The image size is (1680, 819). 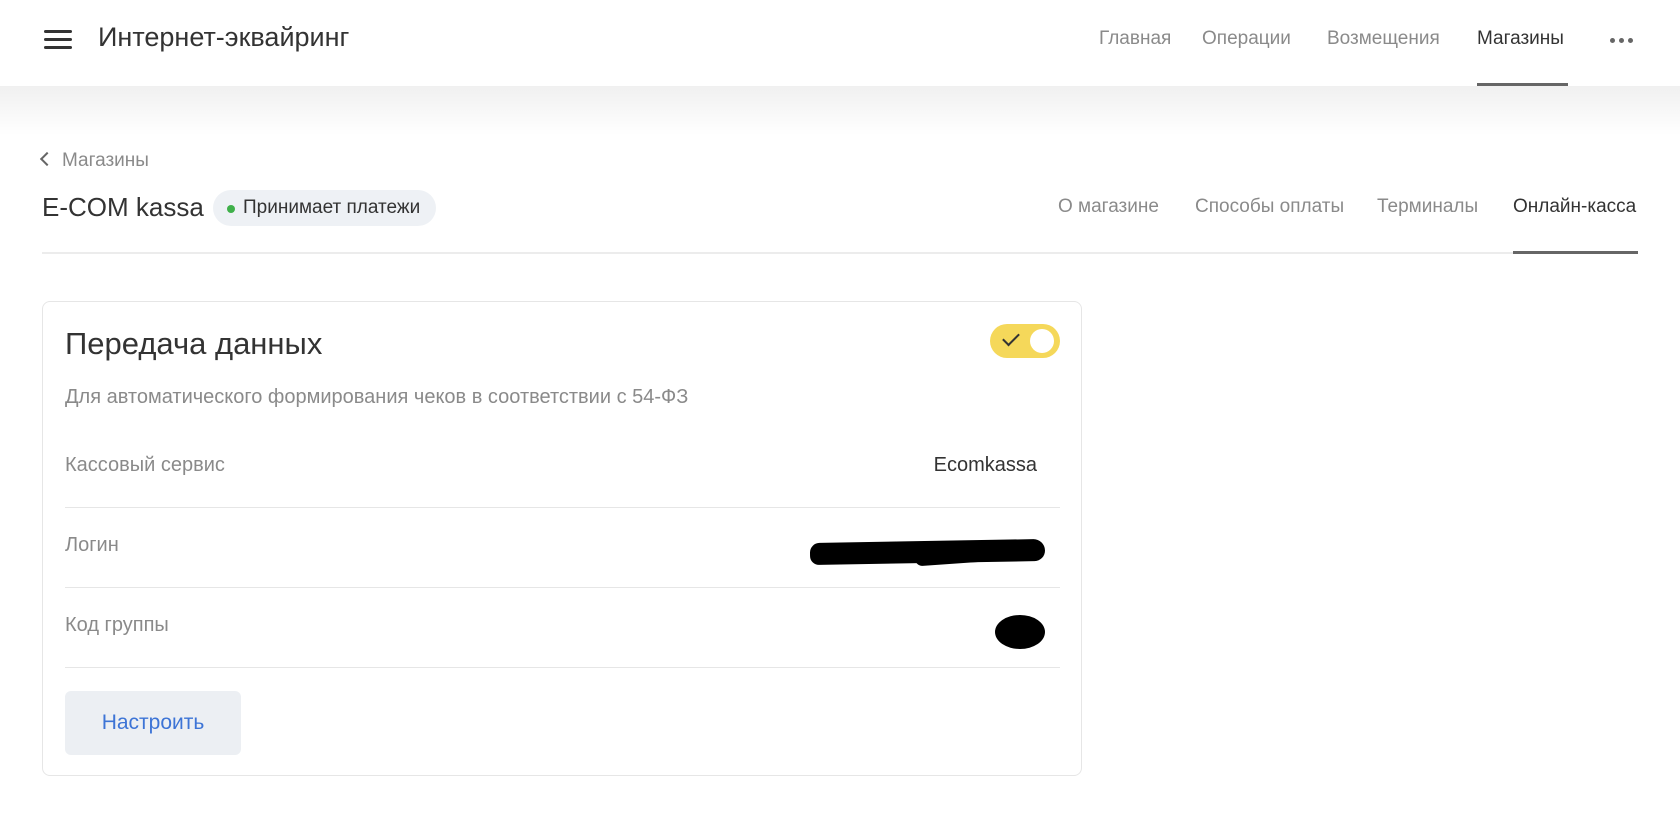 I want to click on status-badge-label: Принимает платежи, so click(x=332, y=207).